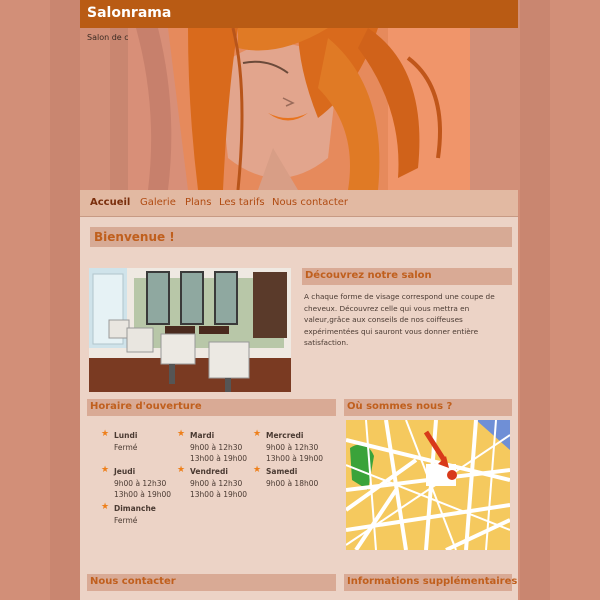  What do you see at coordinates (133, 581) in the screenshot?
I see `contact-heading: Nous contacter` at bounding box center [133, 581].